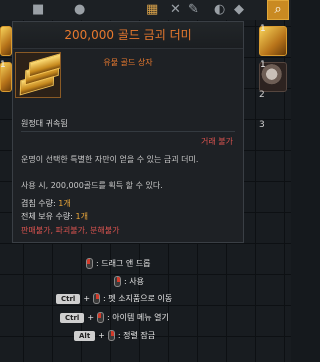 Image resolution: width=320 pixels, height=362 pixels. I want to click on guide-drag: : 드래그 앤 드롭, so click(118, 263).